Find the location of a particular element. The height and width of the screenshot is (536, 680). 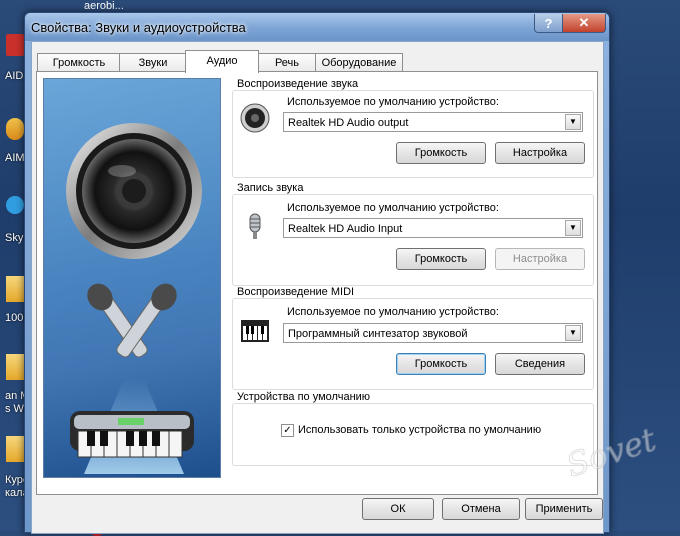

recording-device-value: Realtek HD Audio Input is located at coordinates (345, 229).